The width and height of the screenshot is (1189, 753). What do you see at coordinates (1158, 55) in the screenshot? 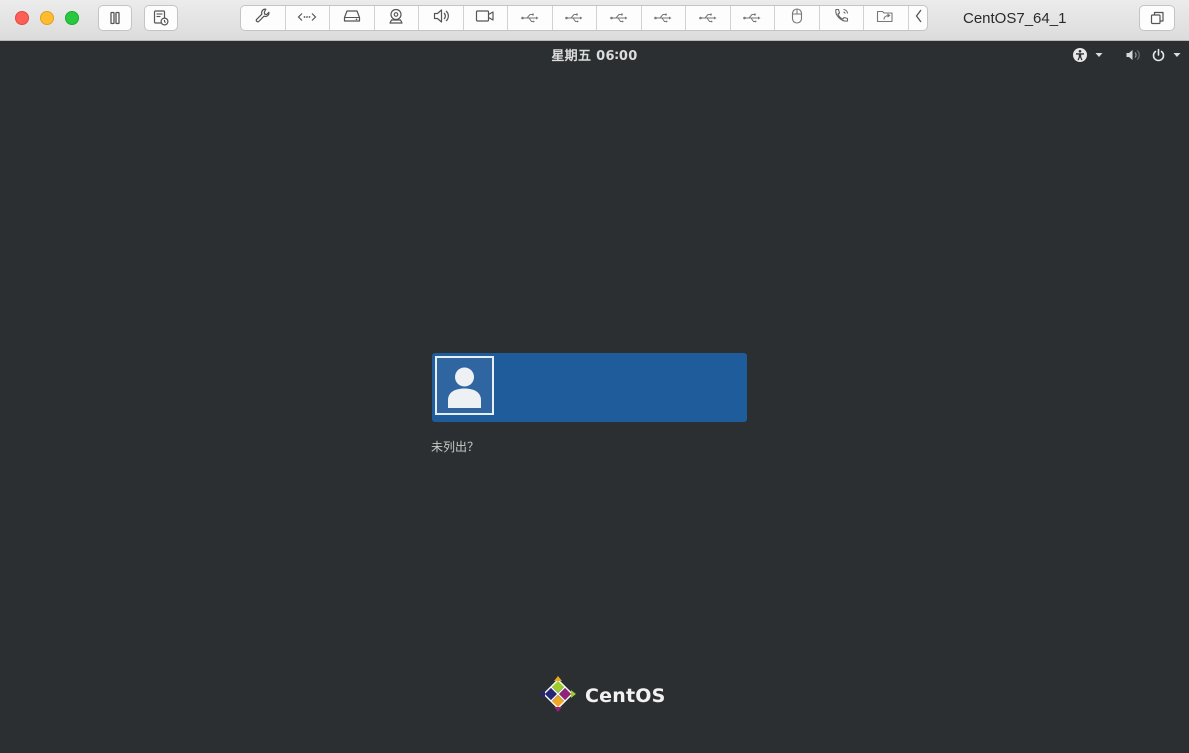
I see `power-icon` at bounding box center [1158, 55].